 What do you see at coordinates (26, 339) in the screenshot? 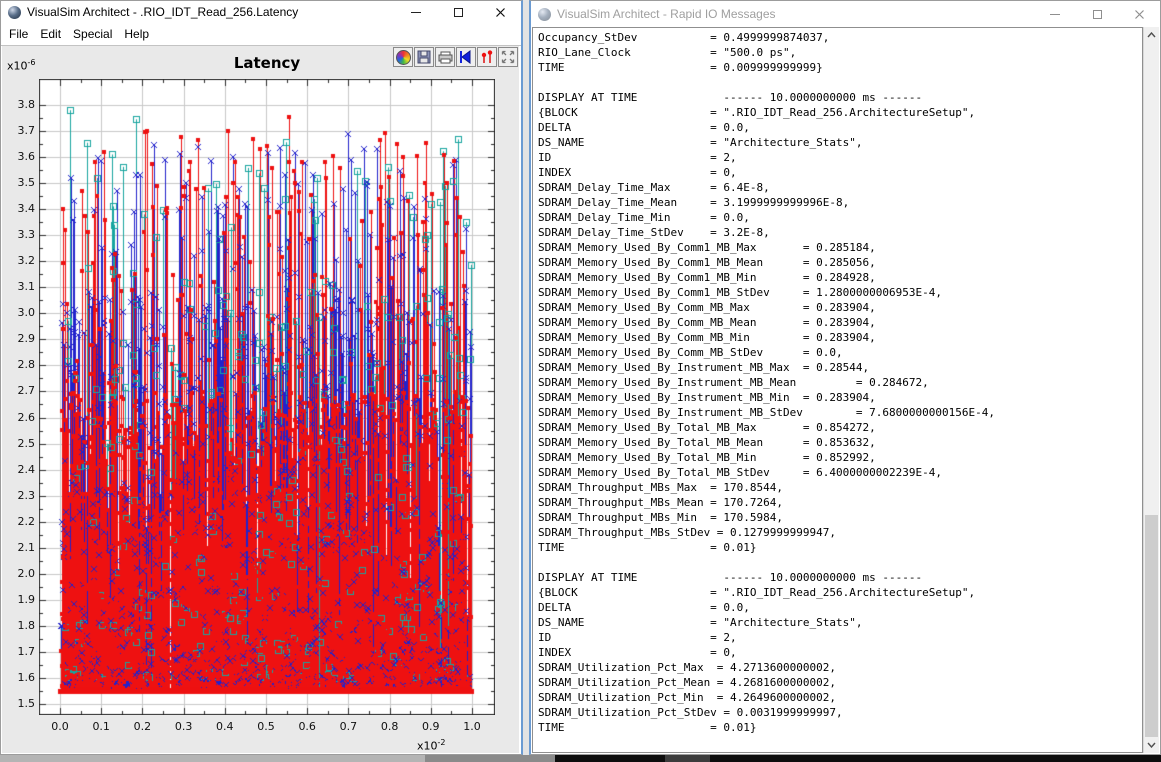
I see `y-tick-label: 2.9` at bounding box center [26, 339].